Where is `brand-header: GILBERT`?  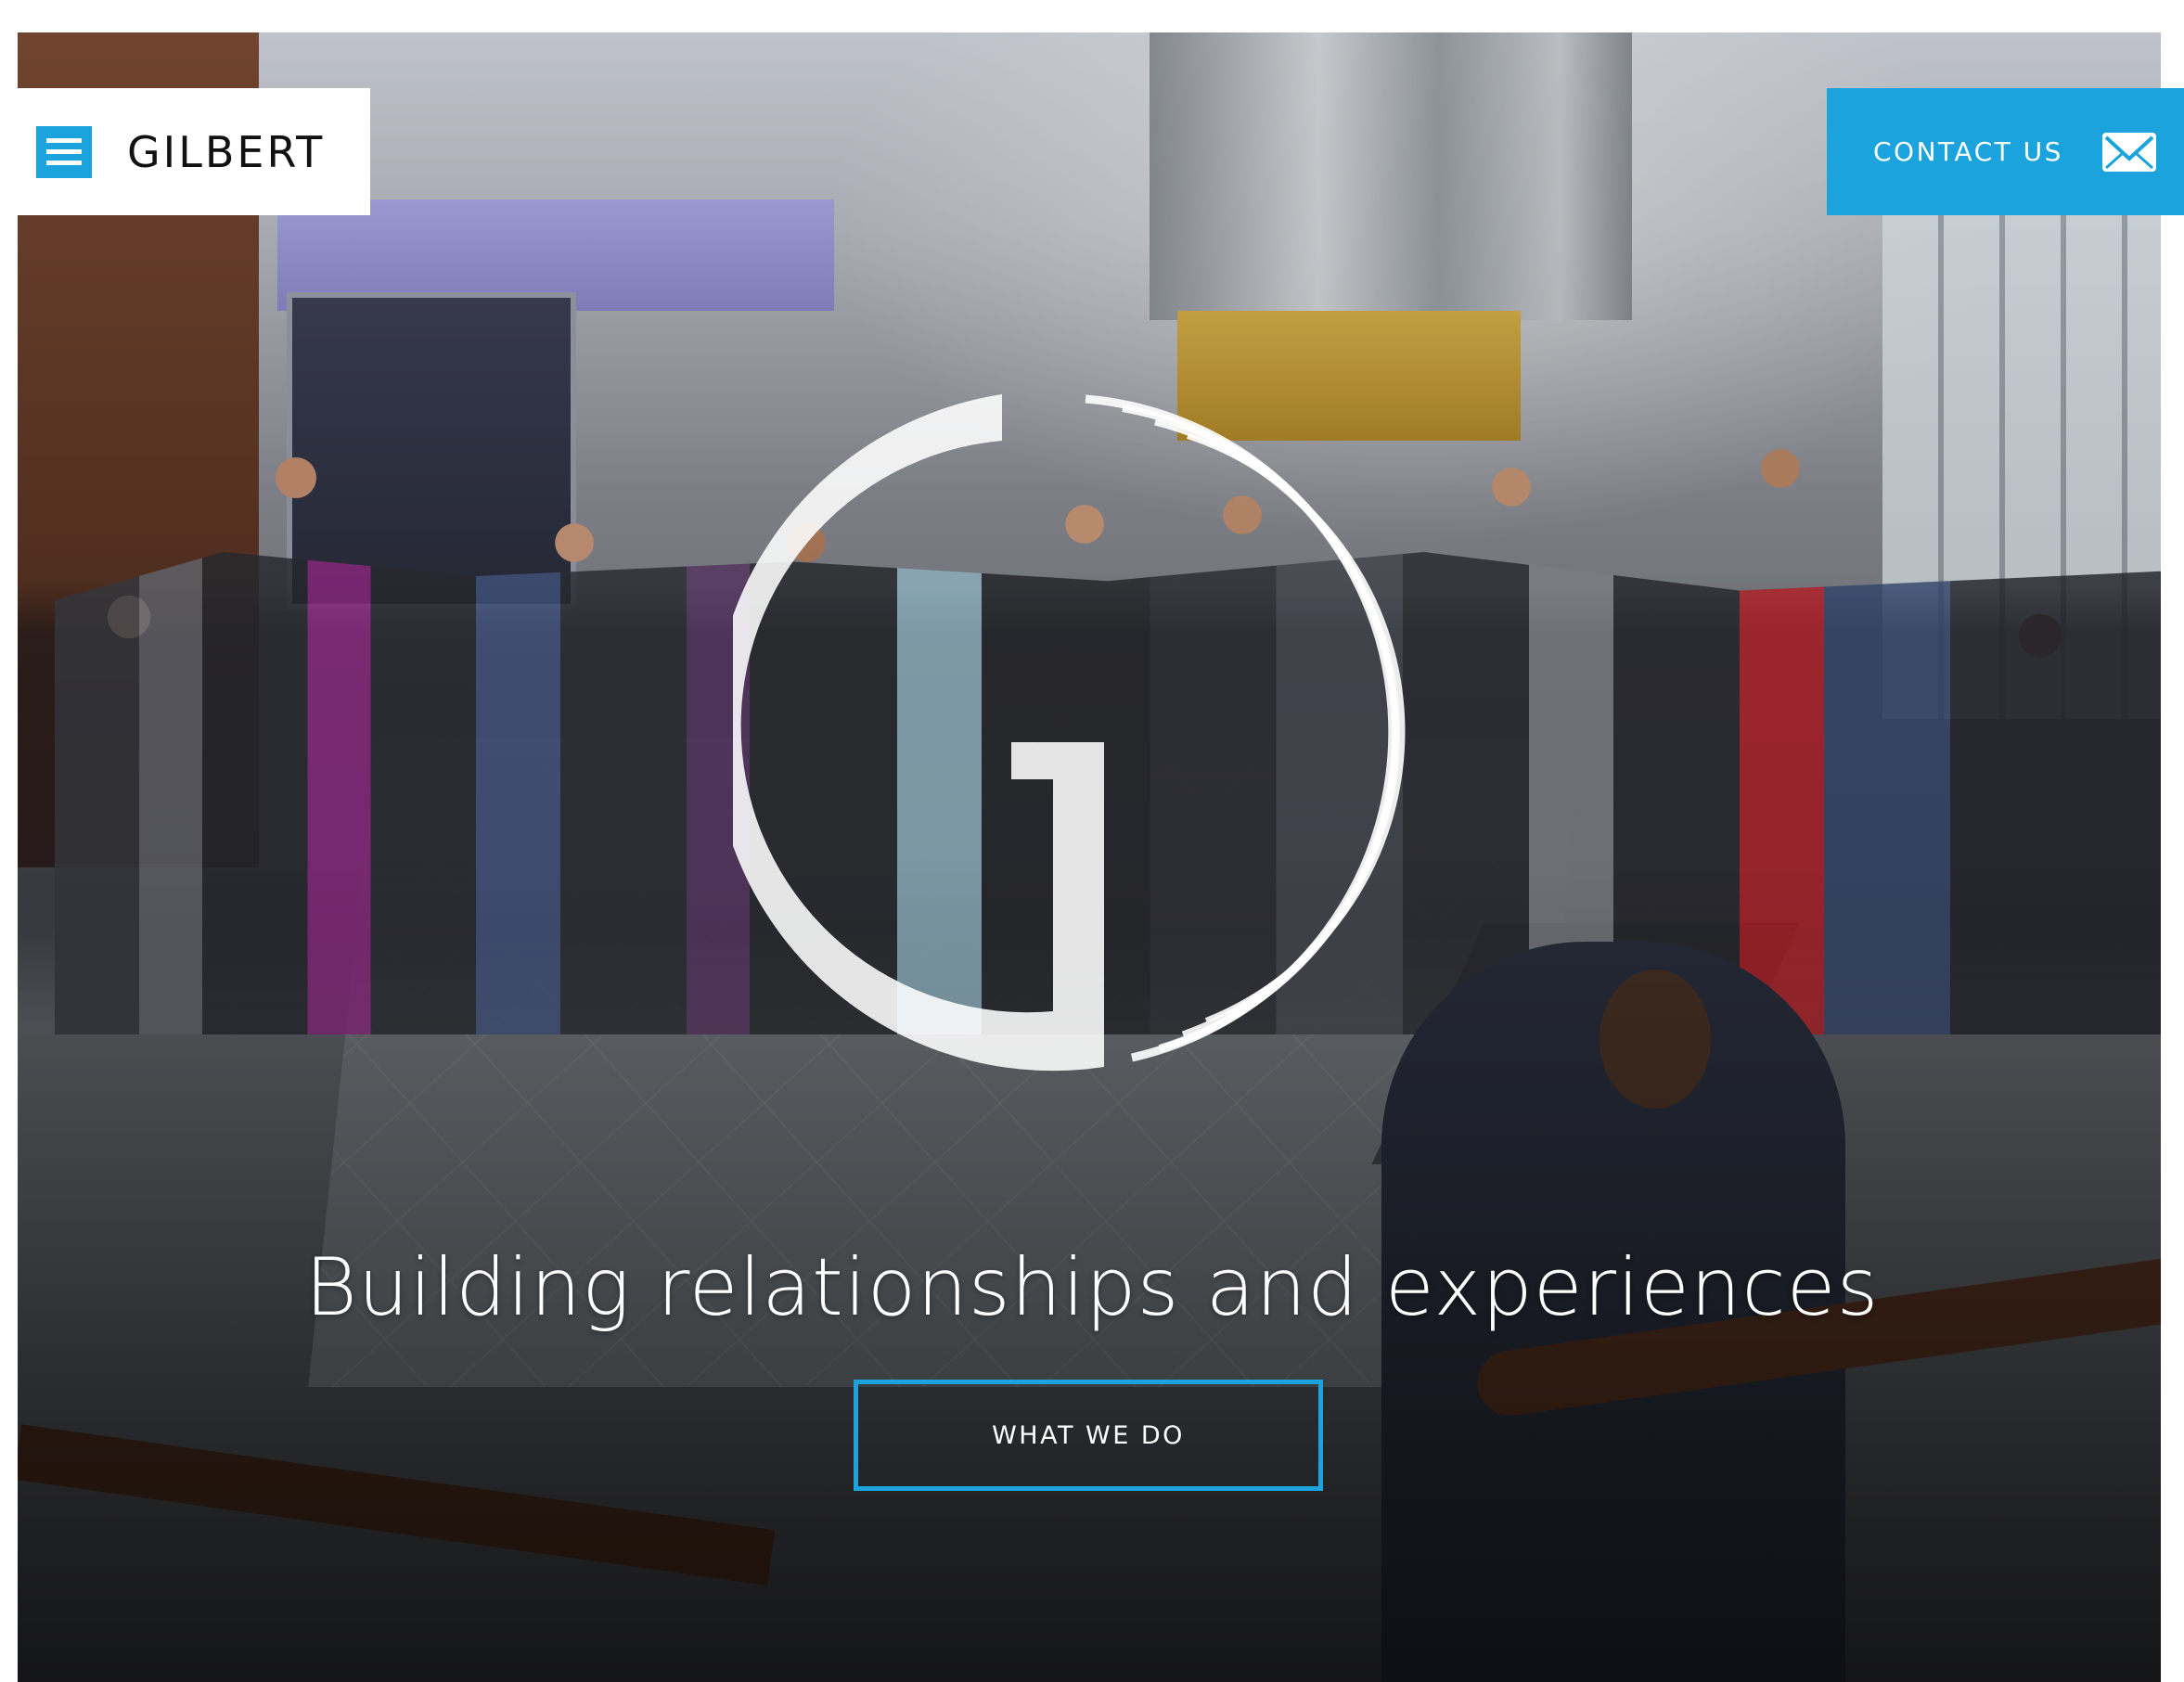
brand-header: GILBERT is located at coordinates (194, 151).